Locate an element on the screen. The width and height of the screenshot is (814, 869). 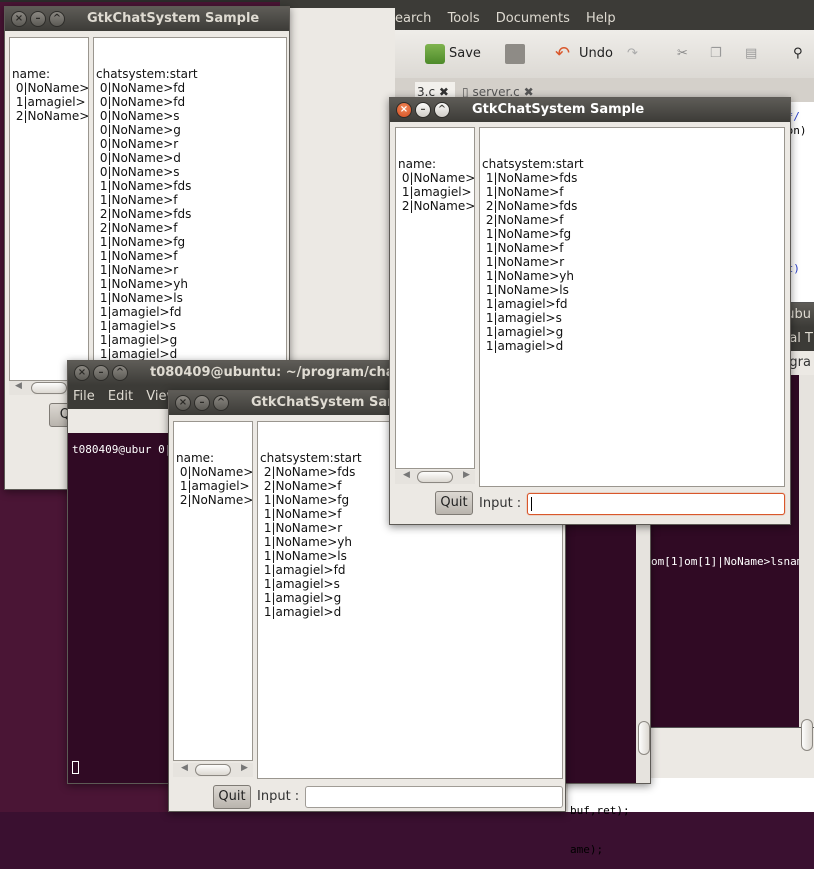
terminal-line: name:amagiel is located at coordinates (791, 561).